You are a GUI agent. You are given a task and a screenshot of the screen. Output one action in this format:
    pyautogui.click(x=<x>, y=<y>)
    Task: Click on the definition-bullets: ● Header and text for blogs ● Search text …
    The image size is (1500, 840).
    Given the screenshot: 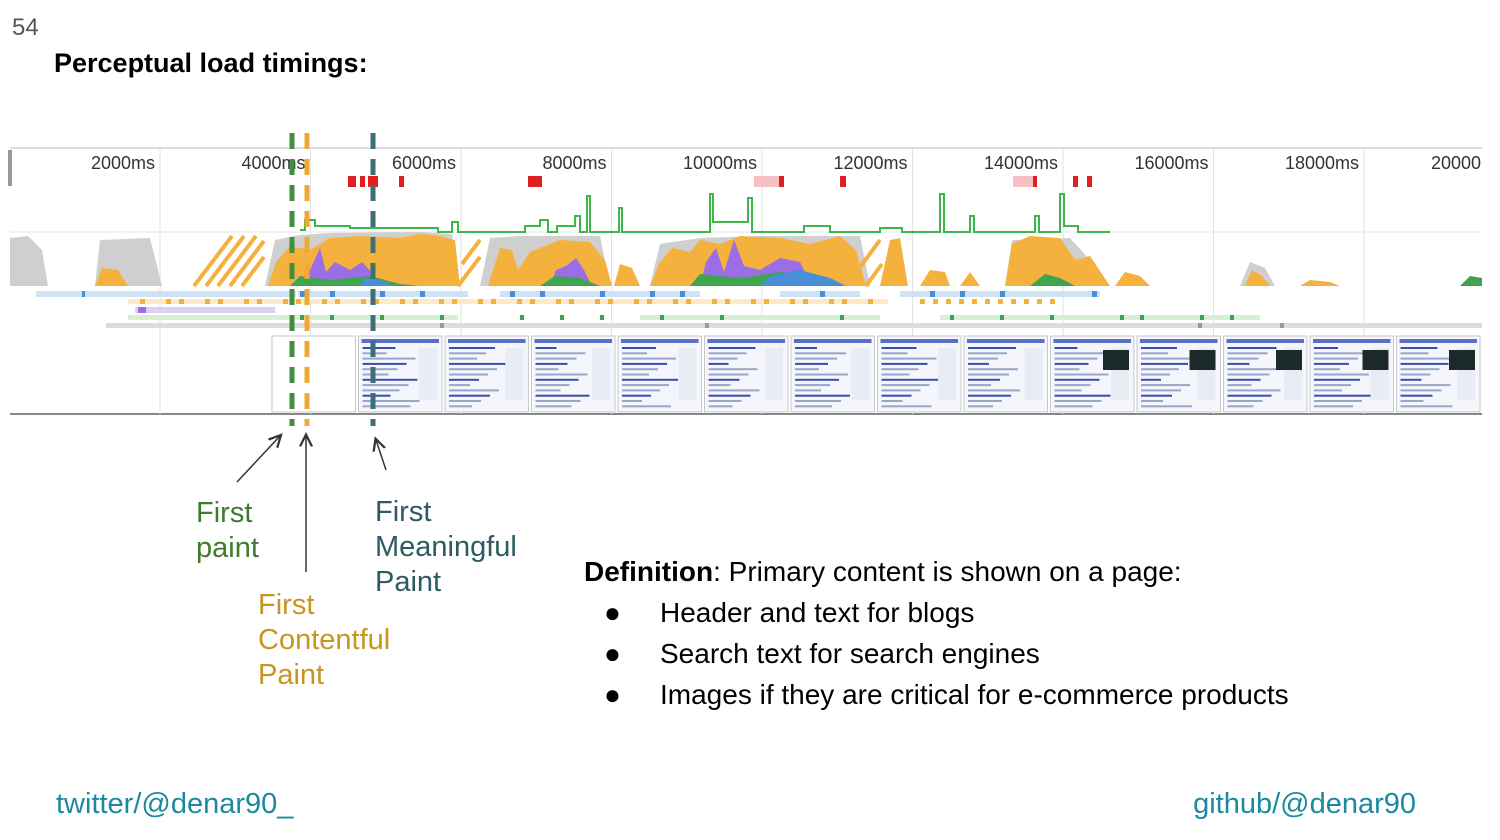 What is the action you would take?
    pyautogui.click(x=946, y=656)
    